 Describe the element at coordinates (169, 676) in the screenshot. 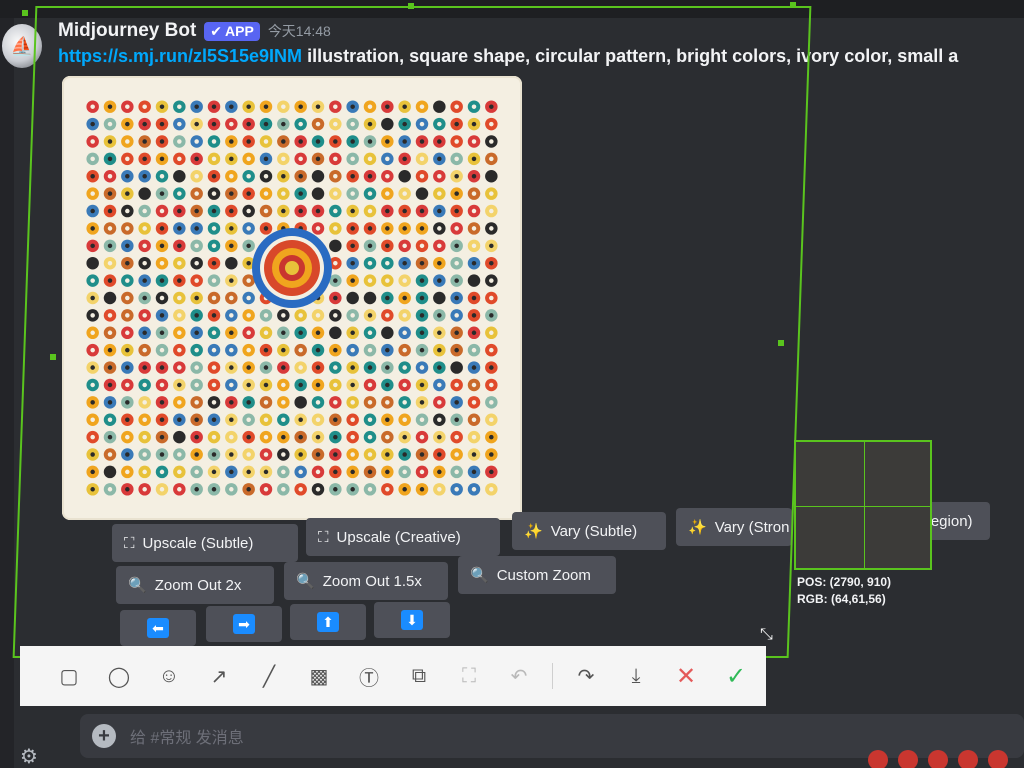

I see `emoji-tool-icon: ☺` at that location.